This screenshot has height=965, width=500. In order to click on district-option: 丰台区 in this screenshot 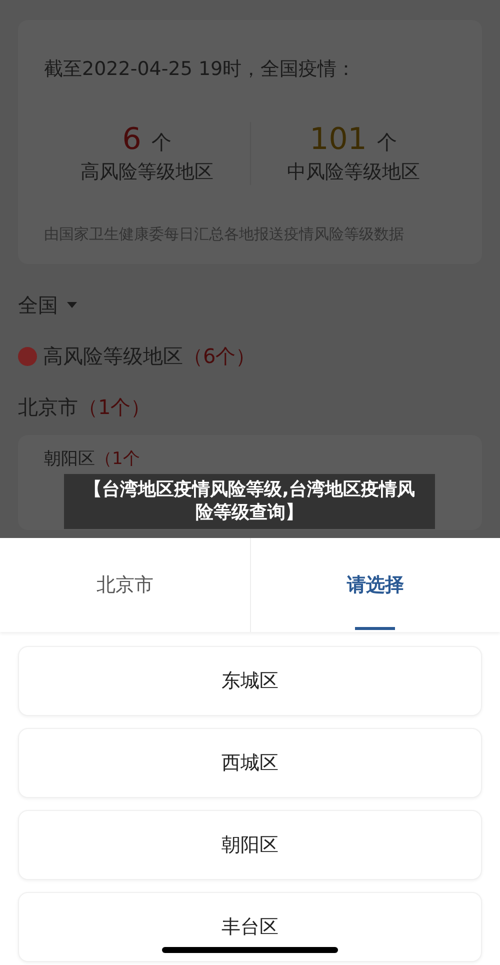, I will do `click(250, 927)`.